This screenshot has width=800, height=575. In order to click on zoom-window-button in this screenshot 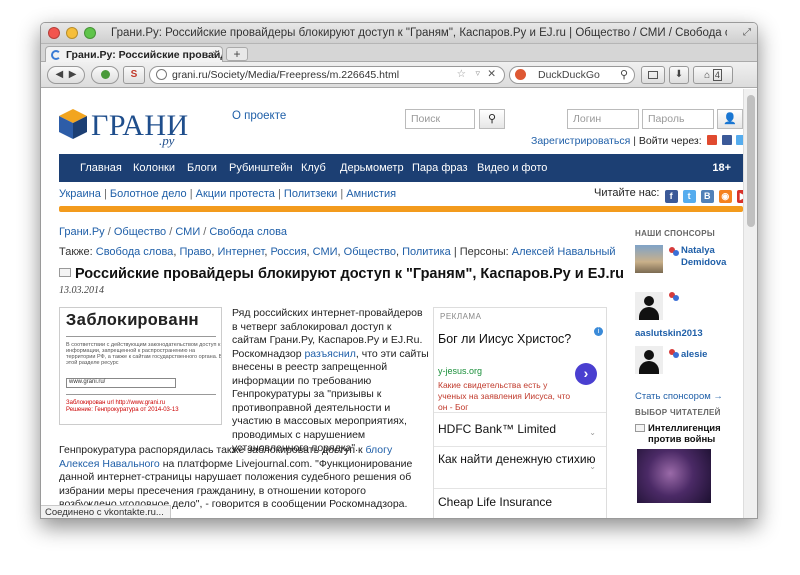, I will do `click(90, 33)`.